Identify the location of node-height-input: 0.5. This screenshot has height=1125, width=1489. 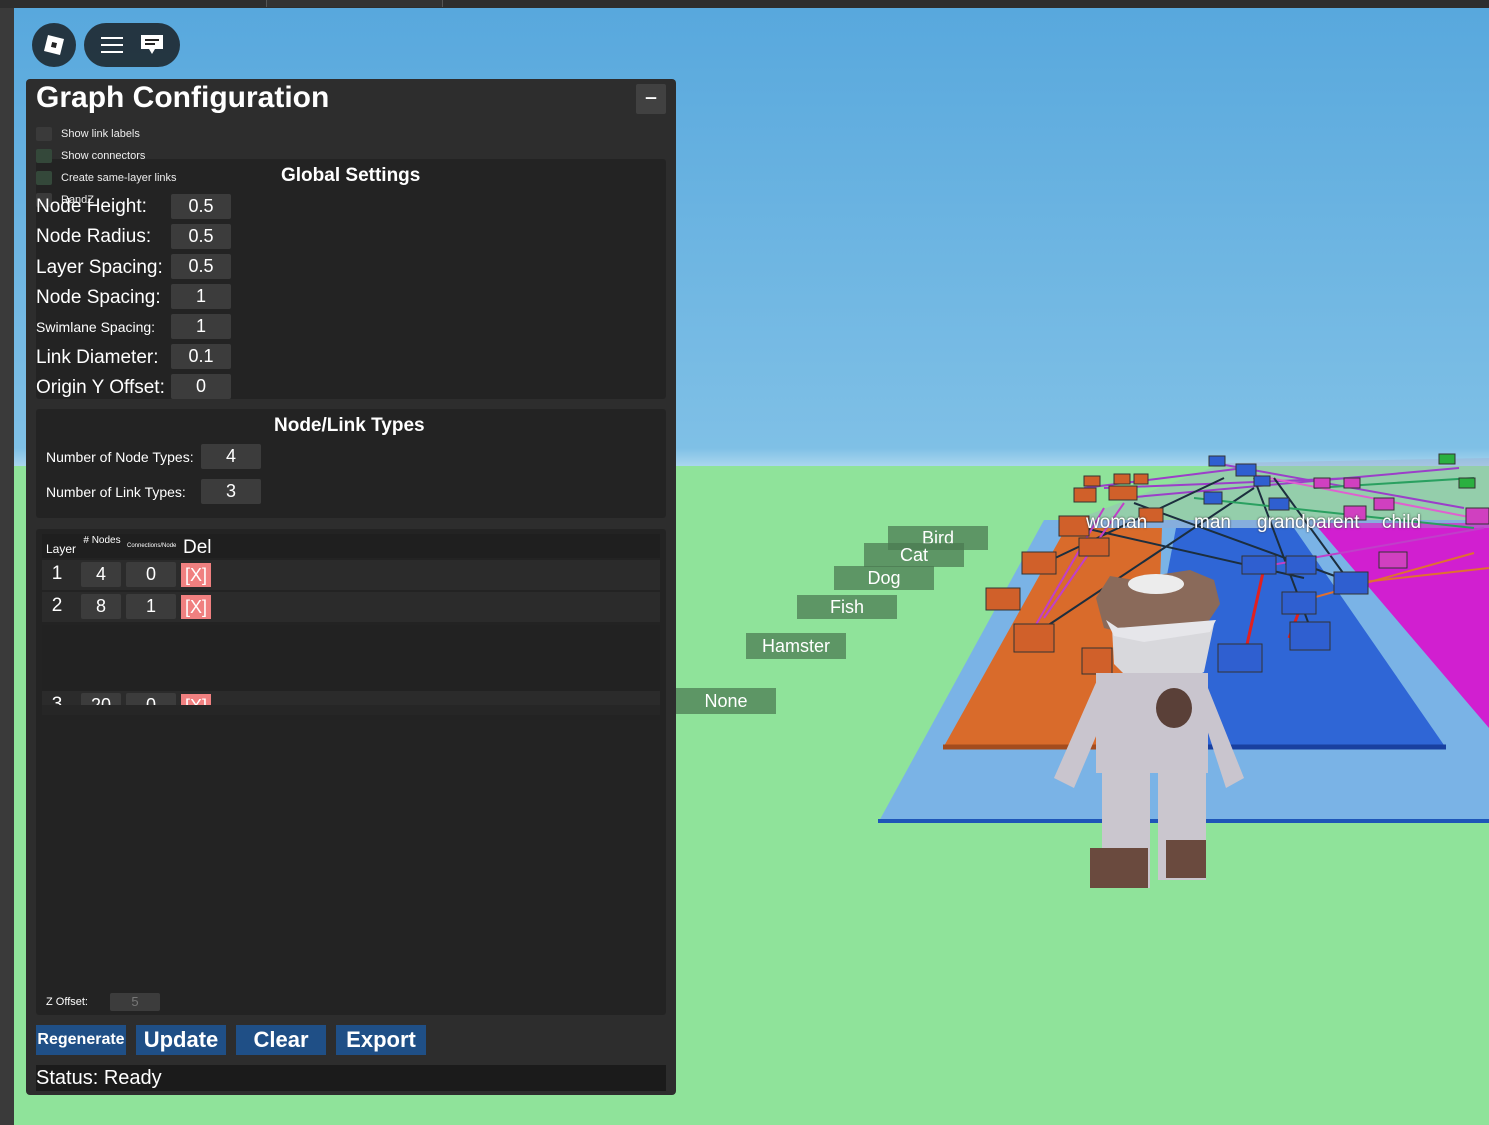
(201, 206).